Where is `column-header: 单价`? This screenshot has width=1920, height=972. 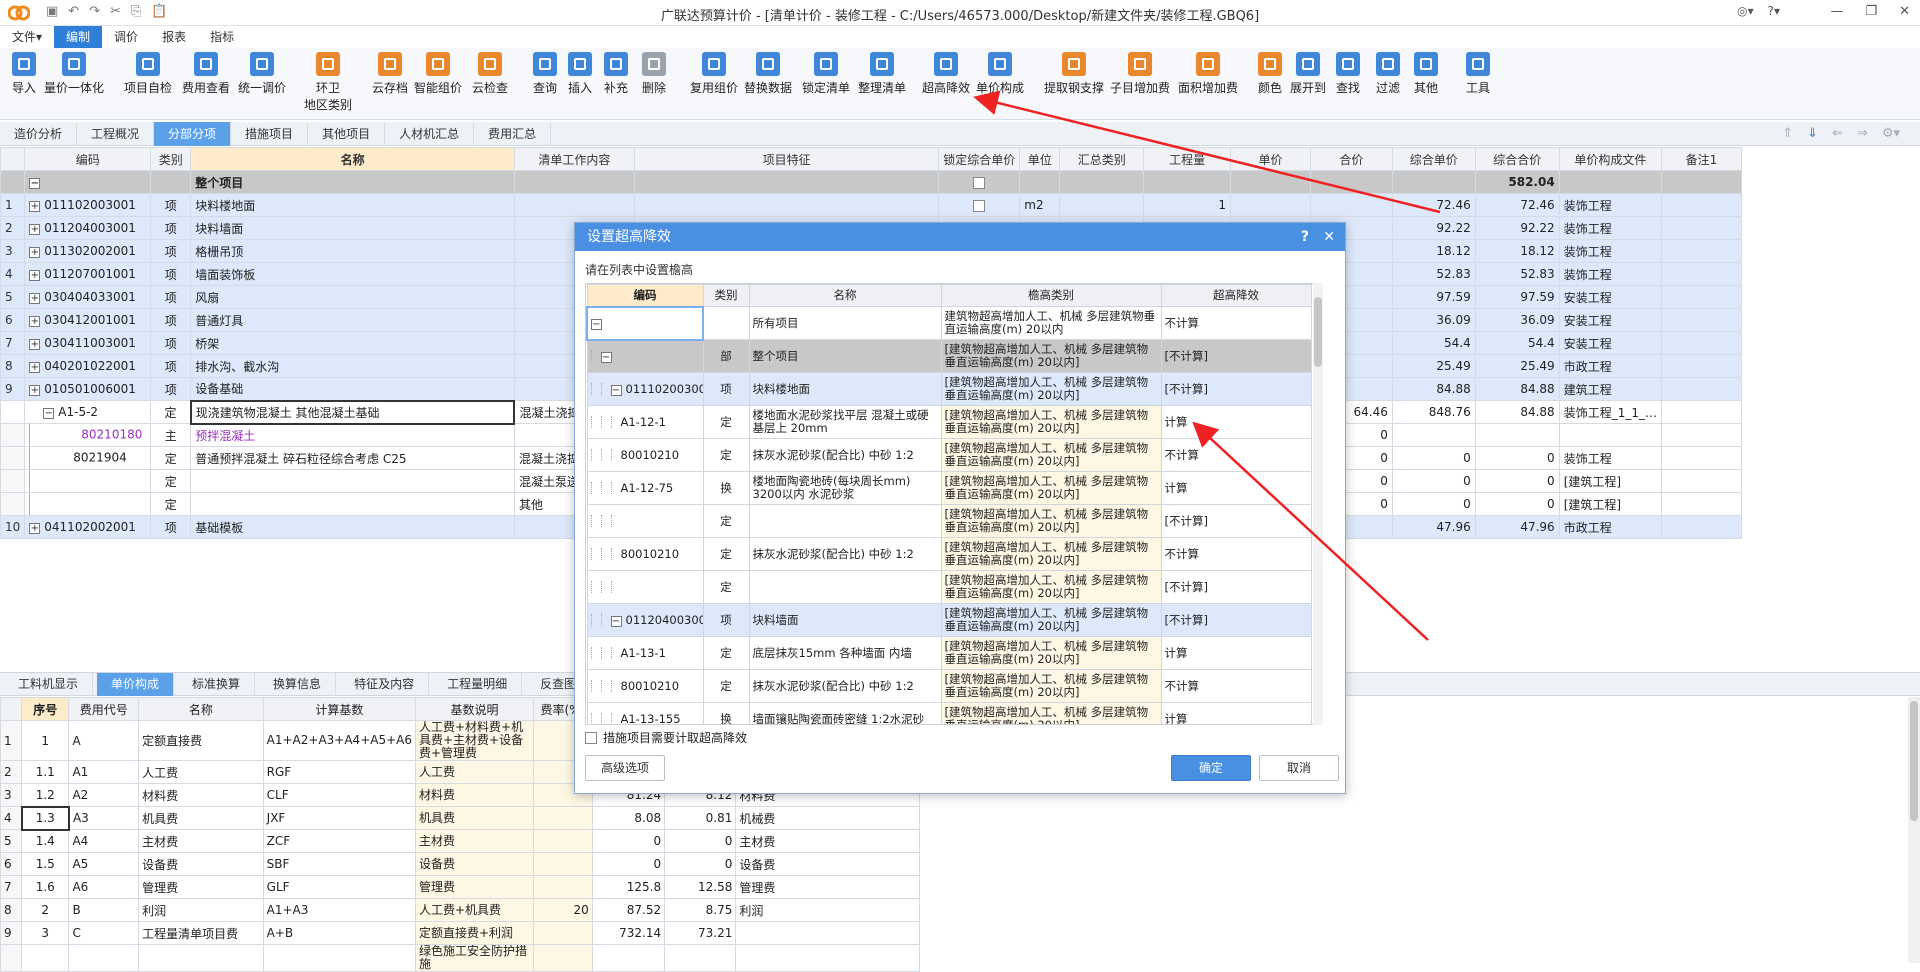
column-header: 单价 is located at coordinates (1270, 159).